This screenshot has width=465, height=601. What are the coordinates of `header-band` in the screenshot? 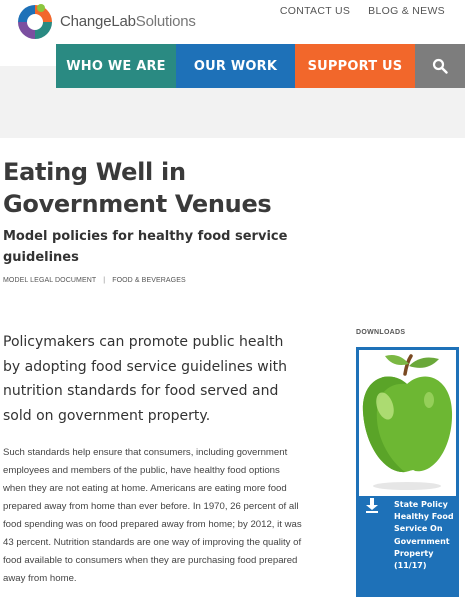 It's located at (232, 113).